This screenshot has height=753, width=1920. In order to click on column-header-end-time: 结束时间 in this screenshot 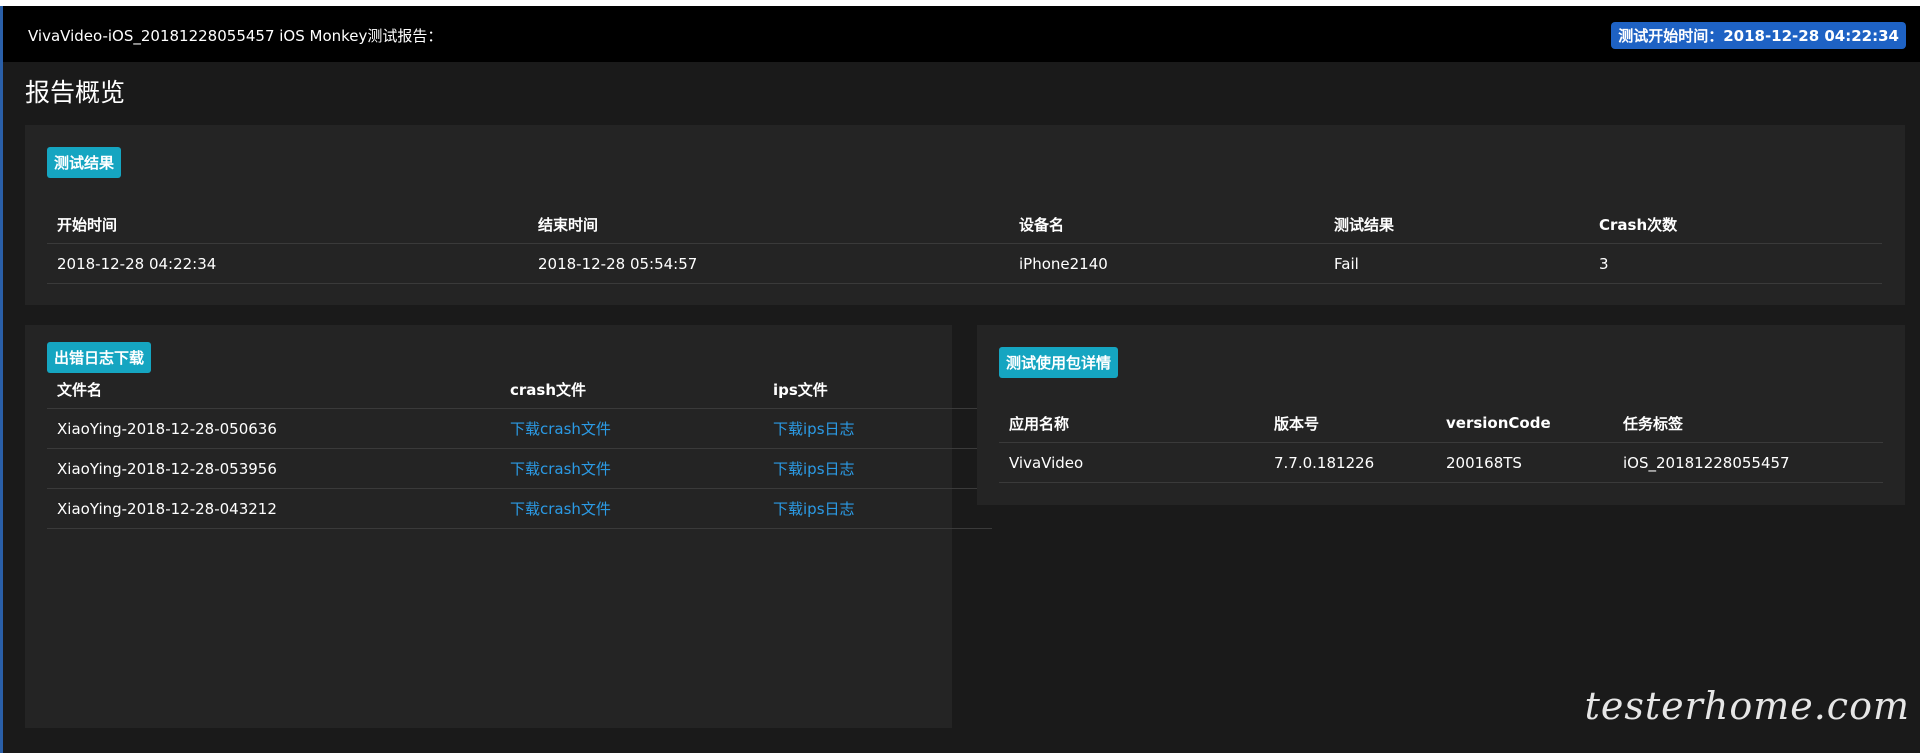, I will do `click(768, 224)`.